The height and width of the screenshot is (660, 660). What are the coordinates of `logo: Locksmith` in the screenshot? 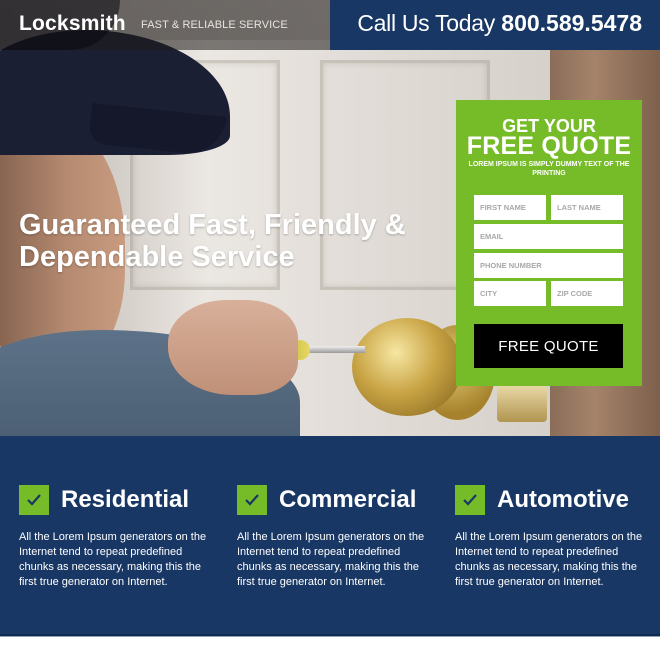 It's located at (72, 24).